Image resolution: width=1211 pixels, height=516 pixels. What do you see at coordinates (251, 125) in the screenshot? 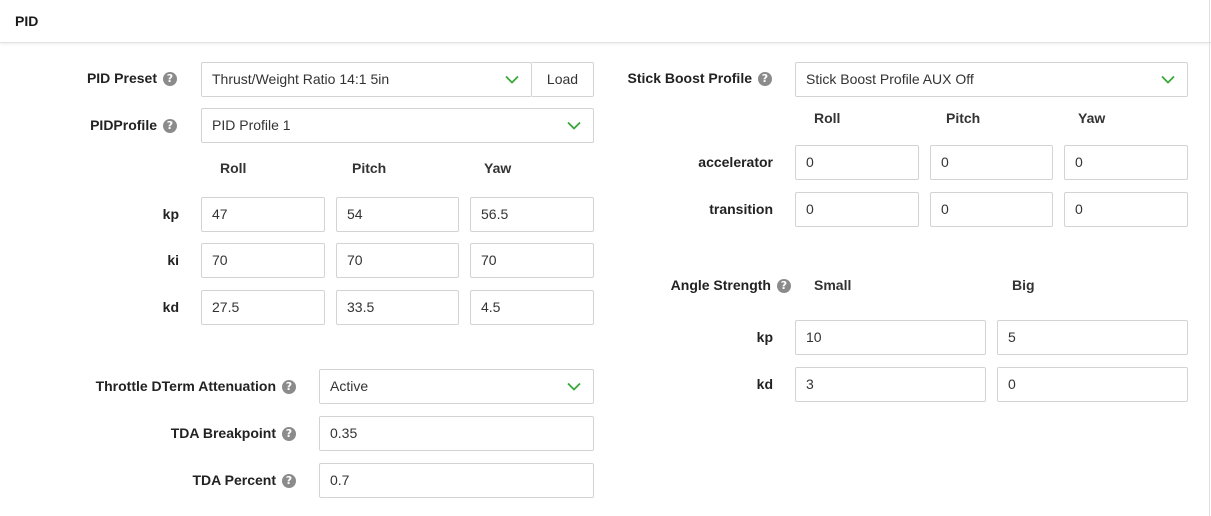
I see `pid-profile-value: PID Profile 1` at bounding box center [251, 125].